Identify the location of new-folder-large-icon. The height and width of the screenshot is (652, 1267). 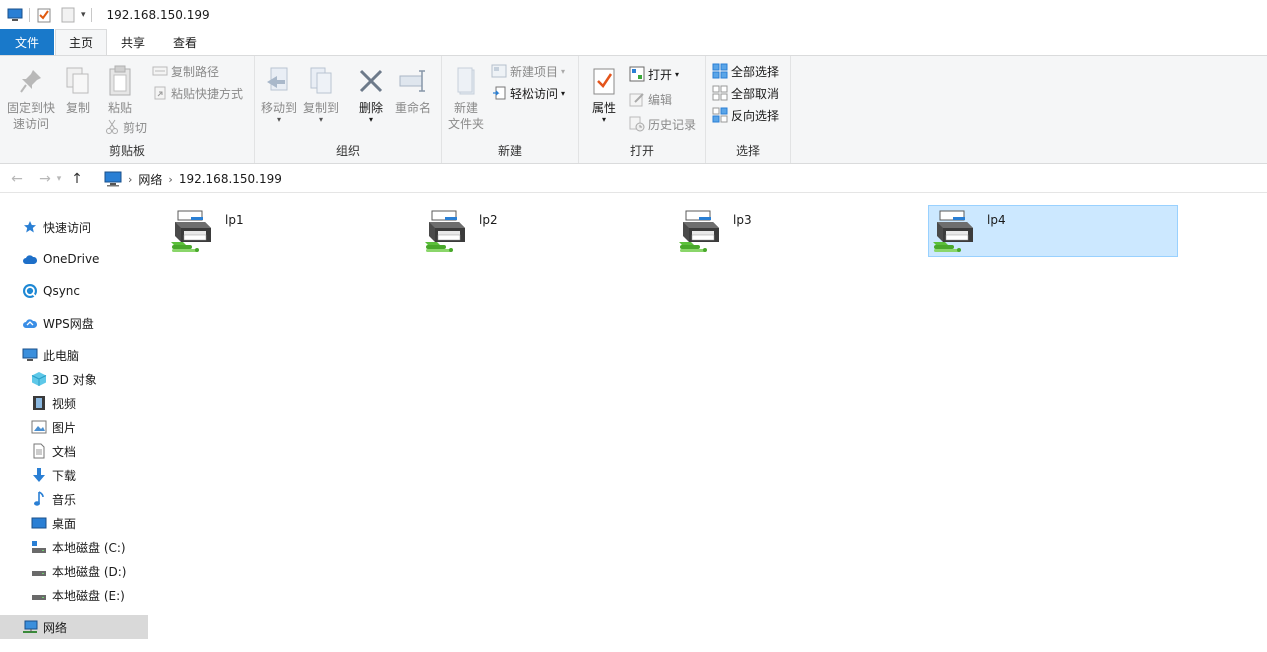
(466, 81).